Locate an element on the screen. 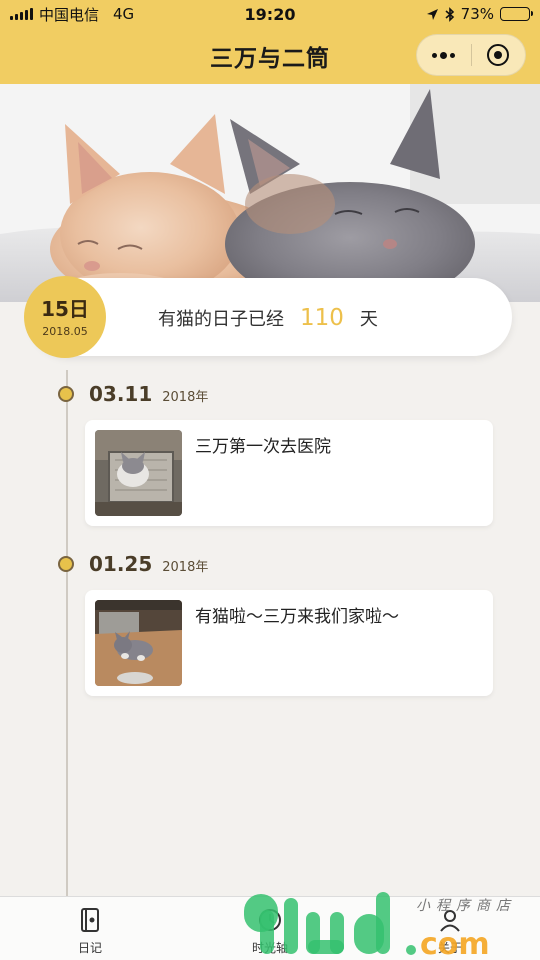 This screenshot has height=960, width=540. battery-percent: 73% is located at coordinates (477, 14).